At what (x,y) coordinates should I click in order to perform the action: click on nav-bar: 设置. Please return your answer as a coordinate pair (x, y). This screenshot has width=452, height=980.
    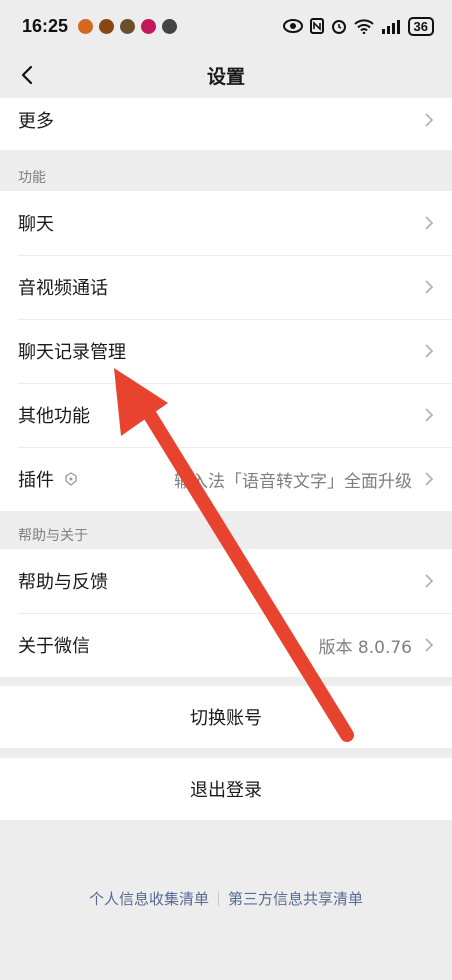
    Looking at the image, I should click on (226, 75).